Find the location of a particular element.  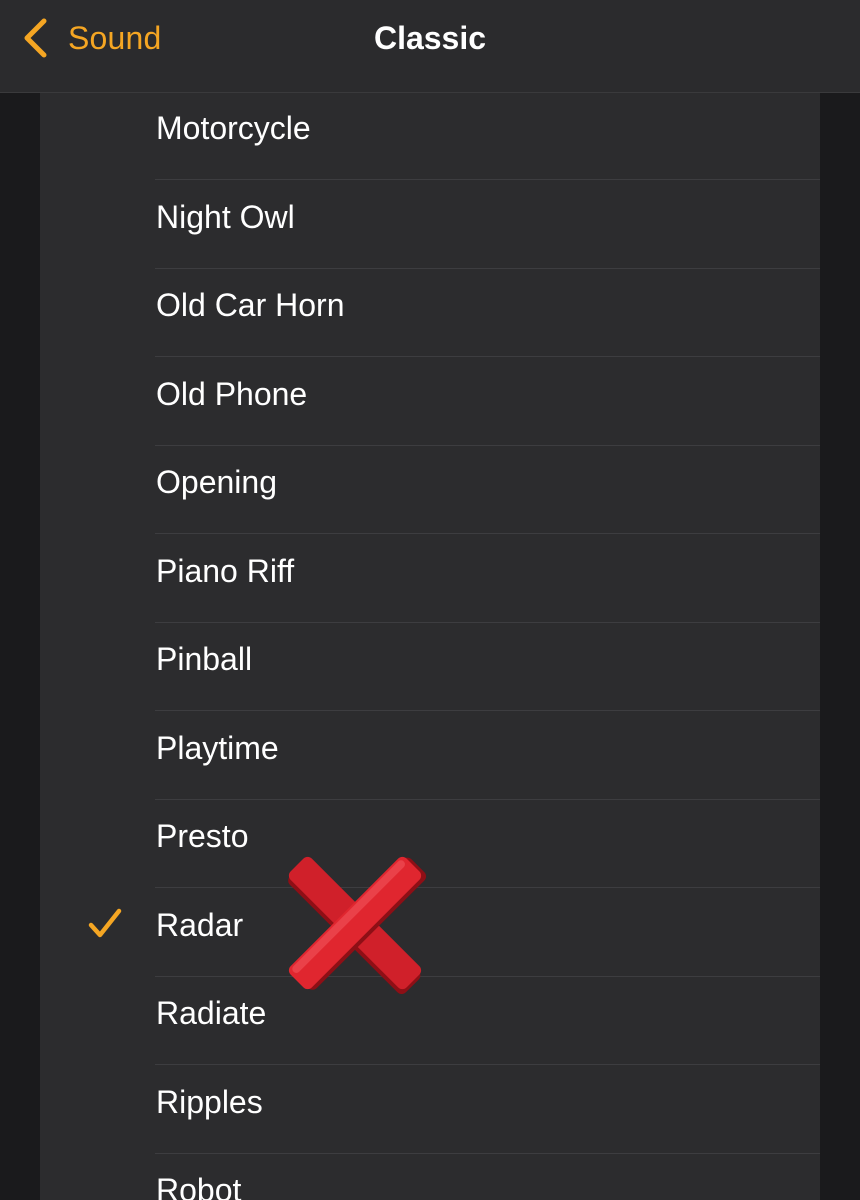

sound-row-label: Piano Riff is located at coordinates (225, 570).